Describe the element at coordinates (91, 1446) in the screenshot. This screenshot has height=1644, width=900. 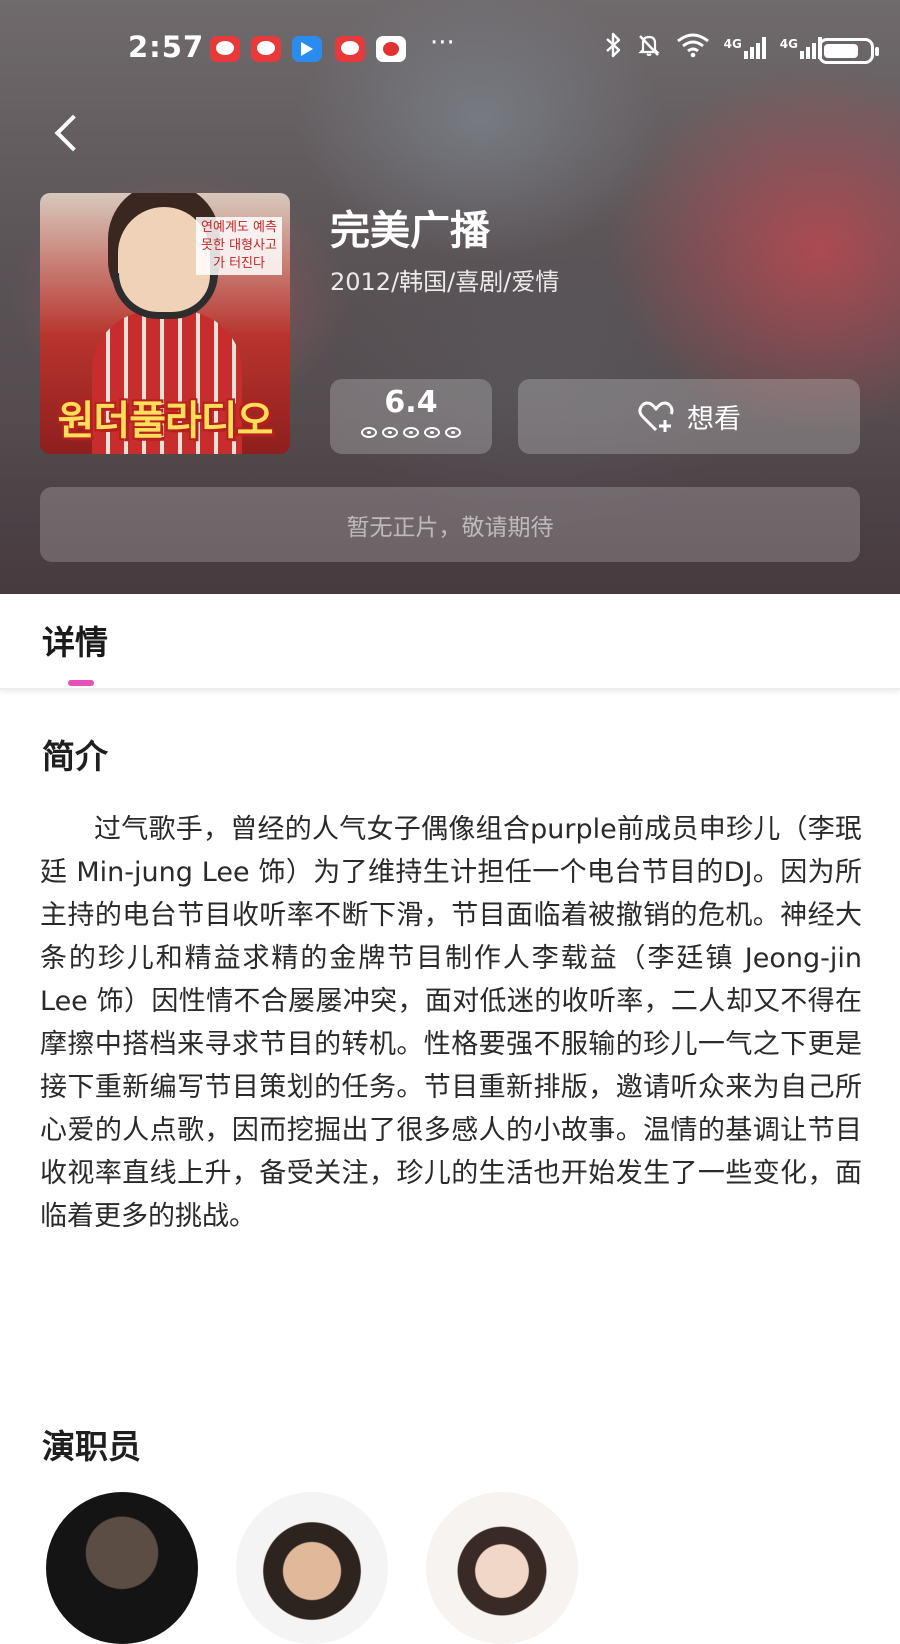
I see `cast-heading: 演职员` at that location.